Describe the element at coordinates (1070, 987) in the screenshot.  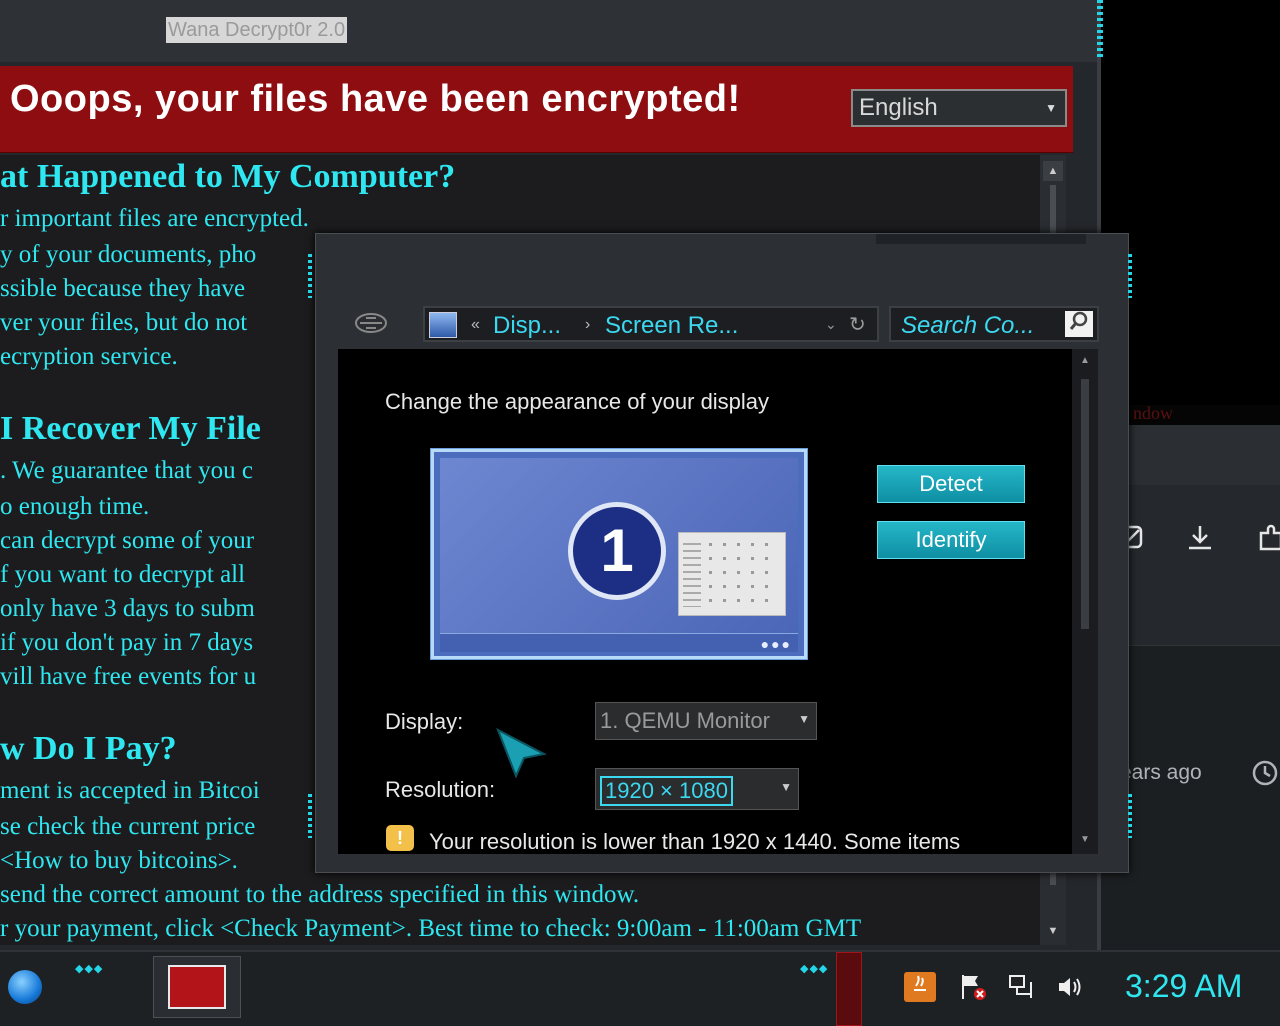
I see `volume-icon` at that location.